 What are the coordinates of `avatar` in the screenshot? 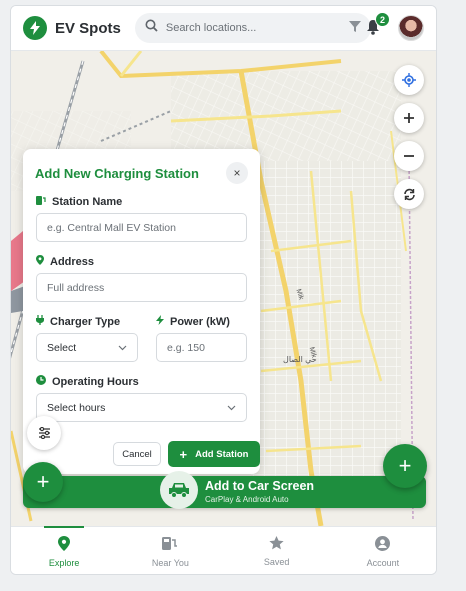 It's located at (411, 28).